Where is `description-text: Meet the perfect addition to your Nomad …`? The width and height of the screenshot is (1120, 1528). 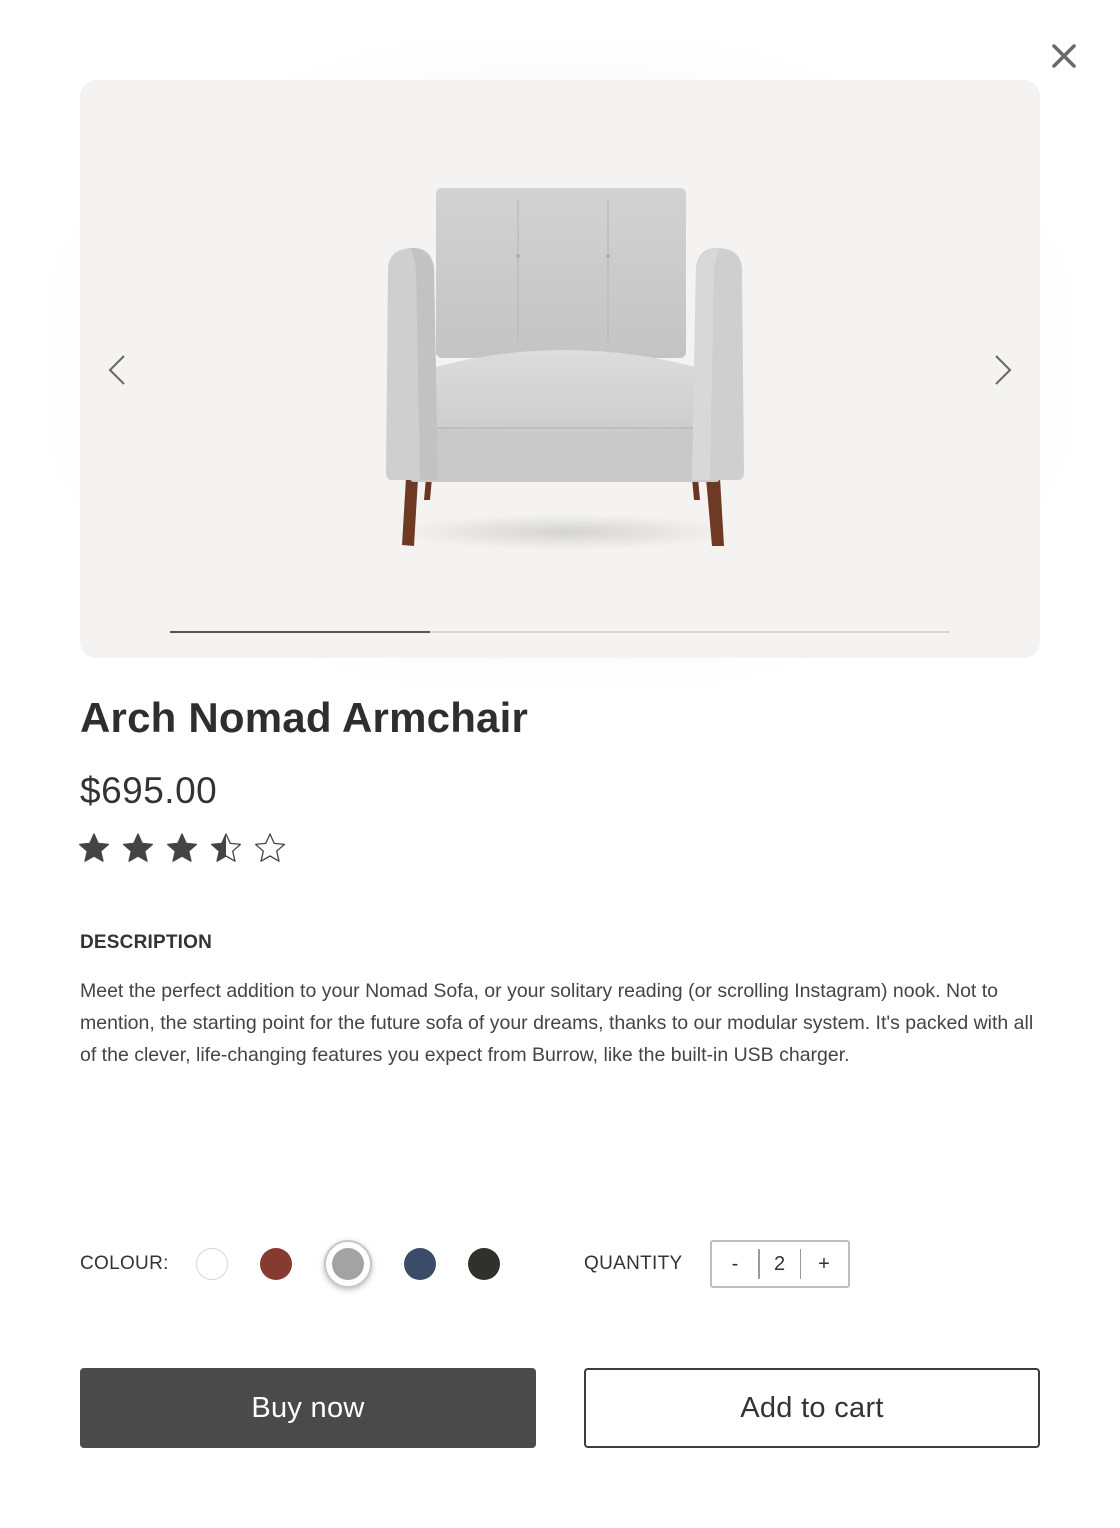
description-text: Meet the perfect addition to your Nomad … is located at coordinates (557, 1023).